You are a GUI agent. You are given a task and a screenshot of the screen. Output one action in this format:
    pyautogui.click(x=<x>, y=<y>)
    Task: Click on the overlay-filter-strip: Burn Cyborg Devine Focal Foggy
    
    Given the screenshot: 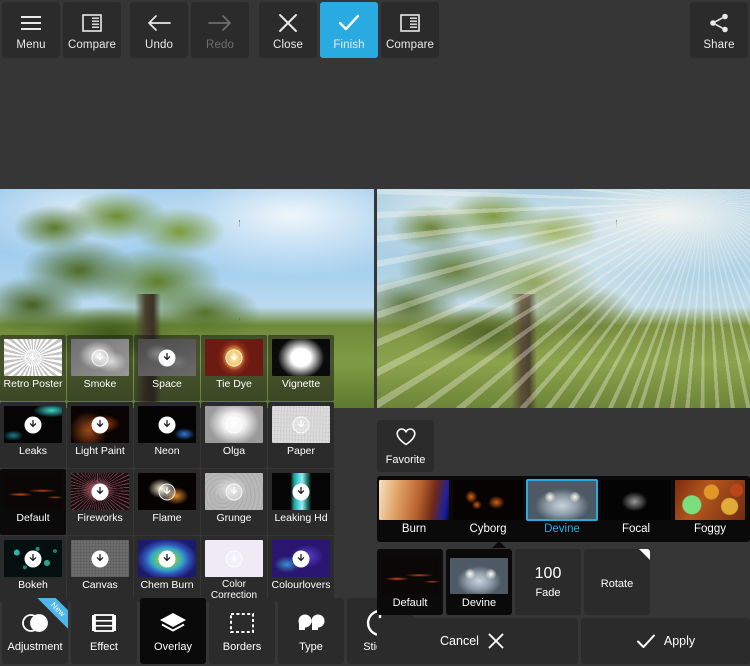 What is the action you would take?
    pyautogui.click(x=563, y=509)
    